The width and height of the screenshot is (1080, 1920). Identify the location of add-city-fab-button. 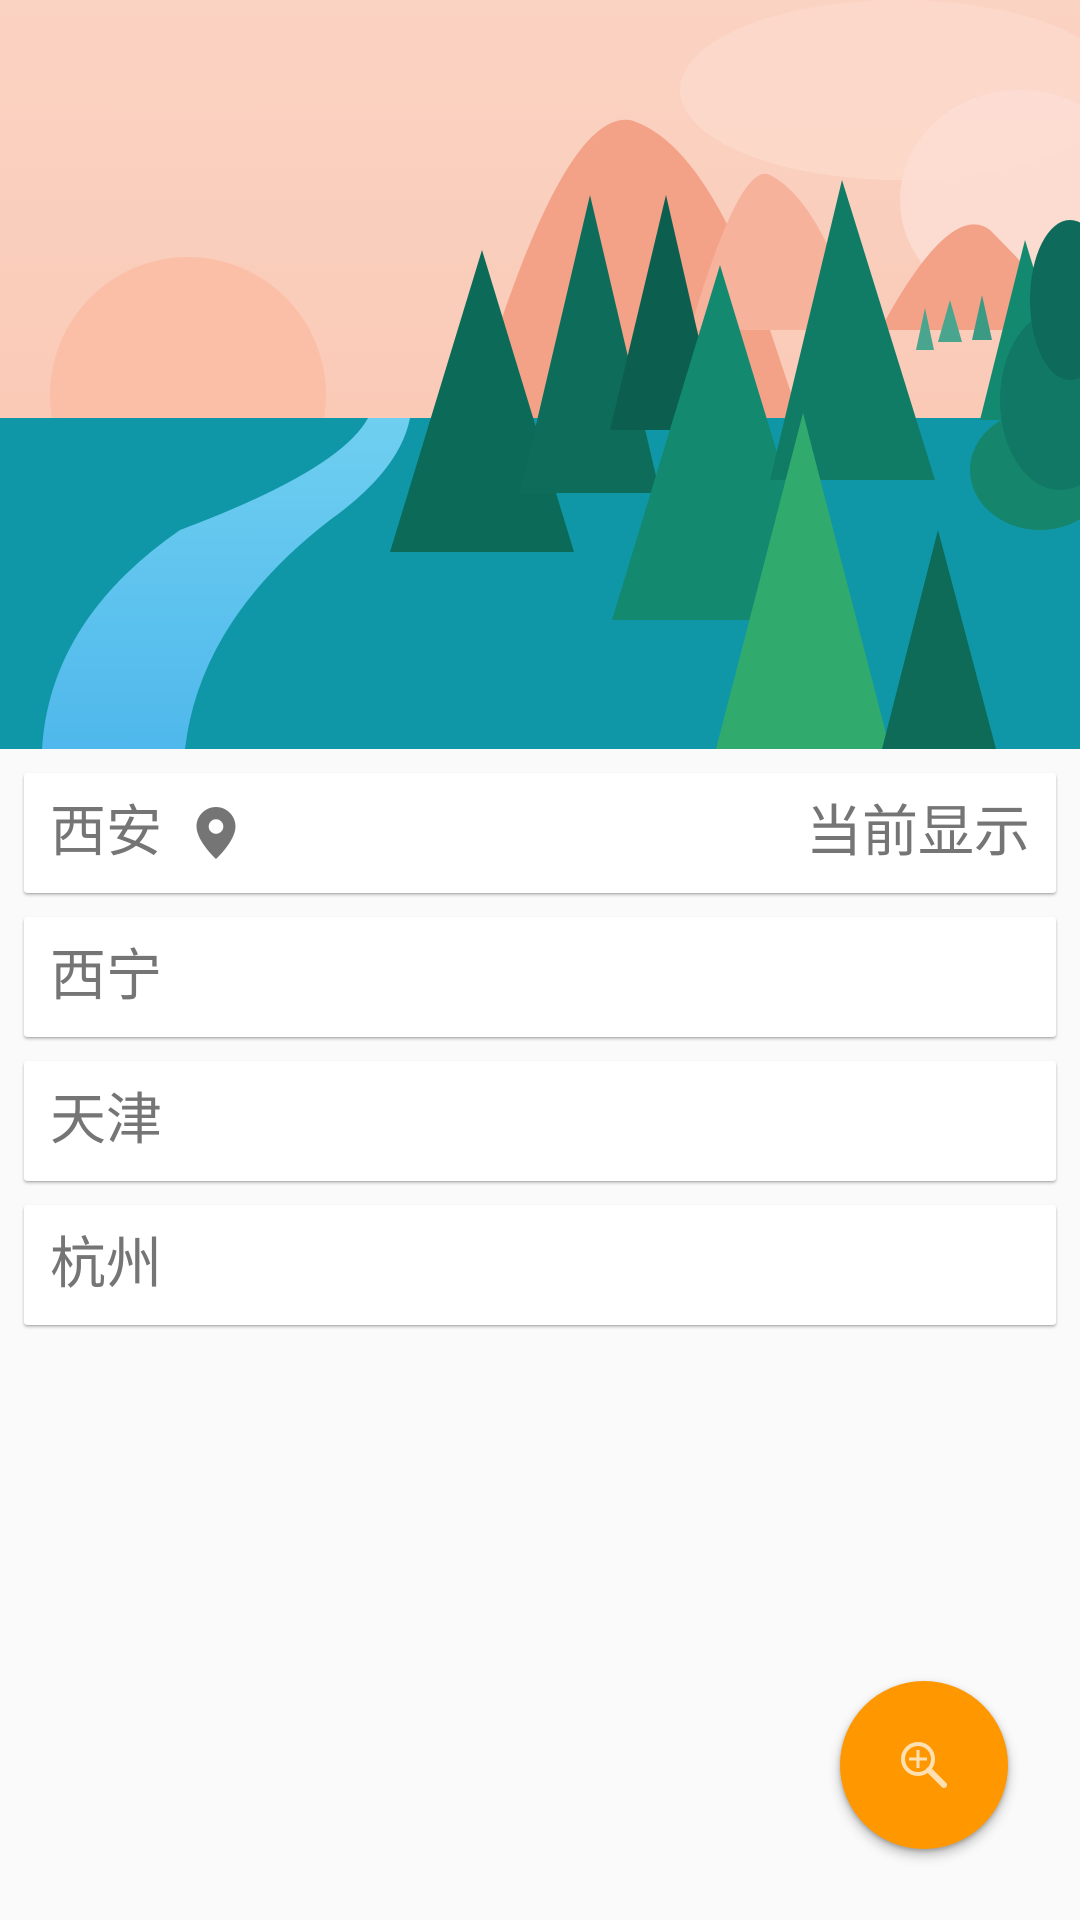
(924, 1765).